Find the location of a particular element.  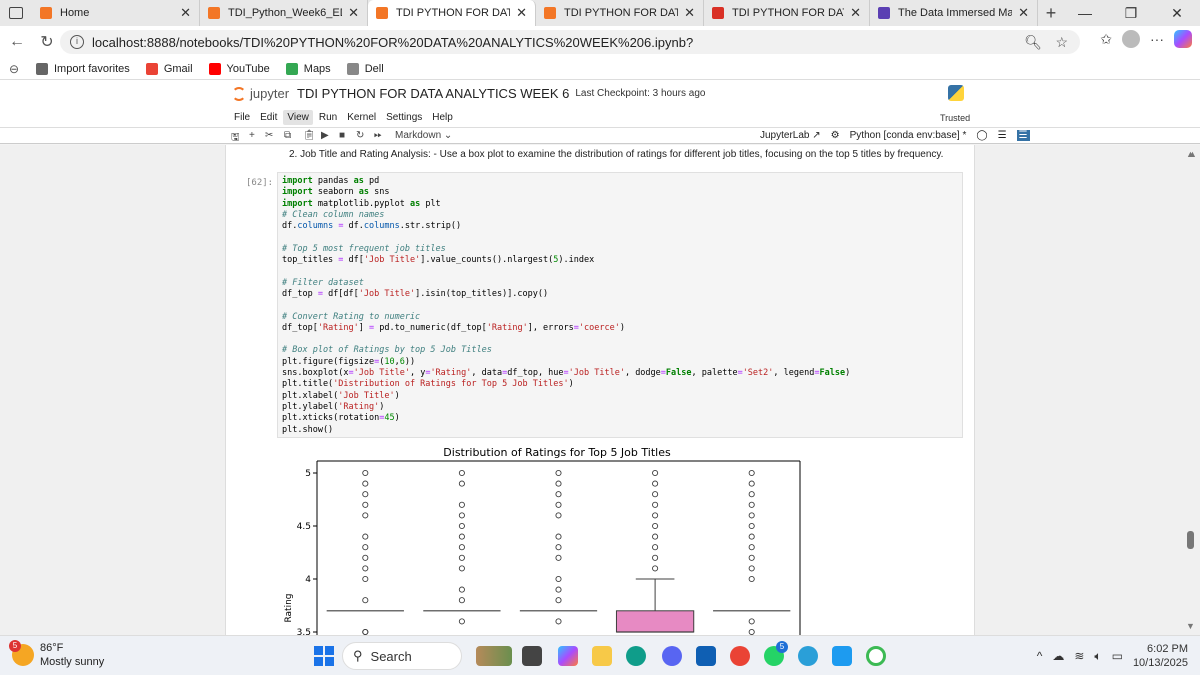

widget-thumbnail-icon is located at coordinates (494, 656).